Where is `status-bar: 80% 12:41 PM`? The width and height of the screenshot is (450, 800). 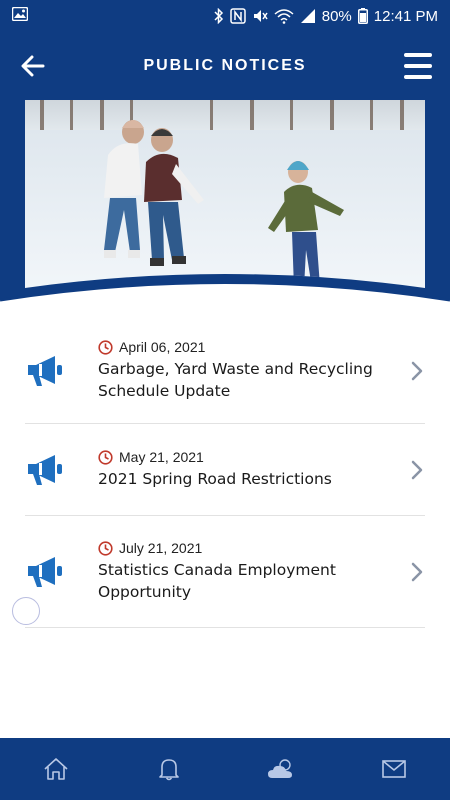
status-bar: 80% 12:41 PM is located at coordinates (225, 16).